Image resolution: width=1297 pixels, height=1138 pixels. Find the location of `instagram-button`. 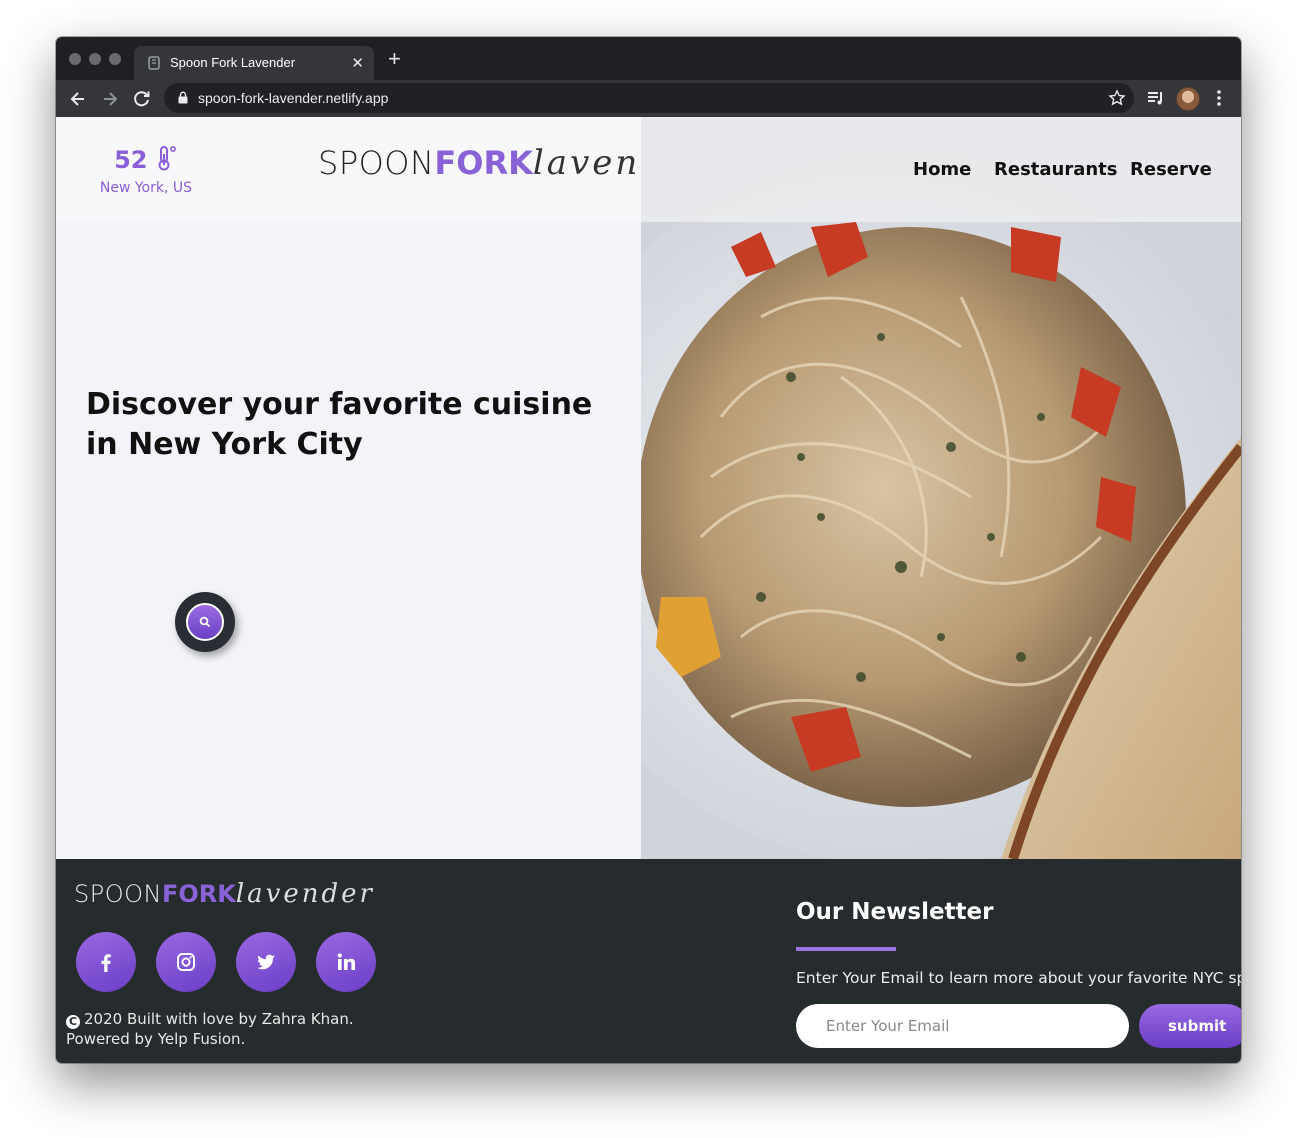

instagram-button is located at coordinates (186, 962).